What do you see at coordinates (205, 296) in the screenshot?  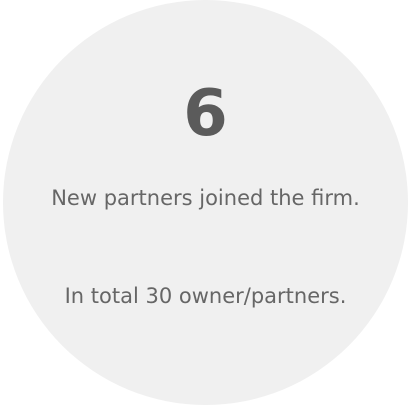 I see `stat-total: In total 30 owner/partners.` at bounding box center [205, 296].